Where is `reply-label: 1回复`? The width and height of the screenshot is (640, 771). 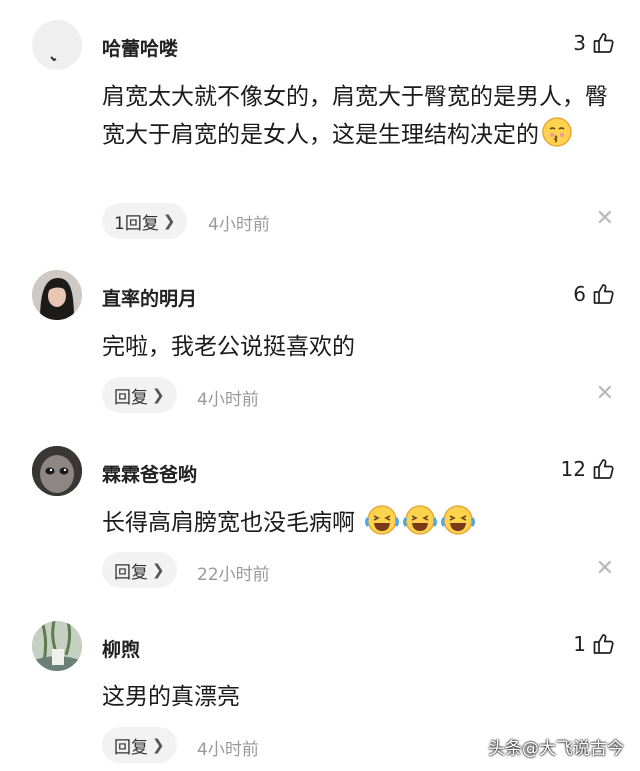 reply-label: 1回复 is located at coordinates (136, 223).